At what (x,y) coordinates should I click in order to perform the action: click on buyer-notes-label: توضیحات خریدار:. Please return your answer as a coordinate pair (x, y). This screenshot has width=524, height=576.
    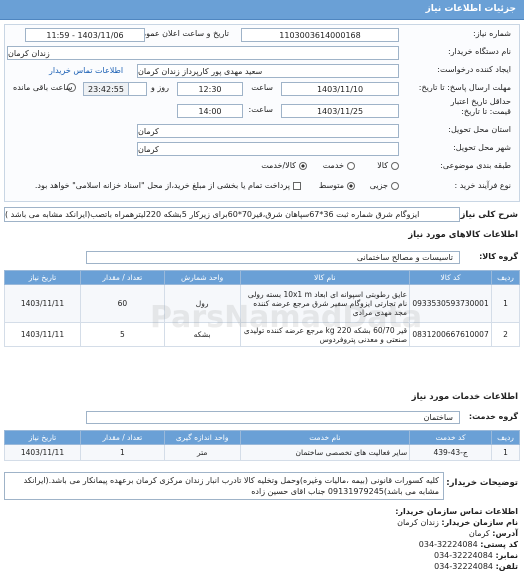
    Looking at the image, I should click on (482, 483).